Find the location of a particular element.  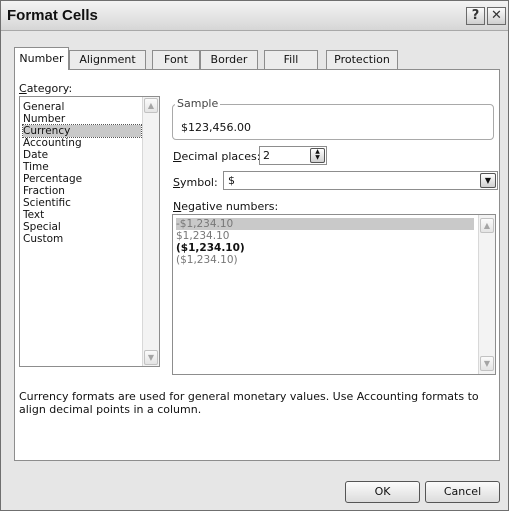

spin-updown-icon: ▲ ▼ is located at coordinates (317, 155).